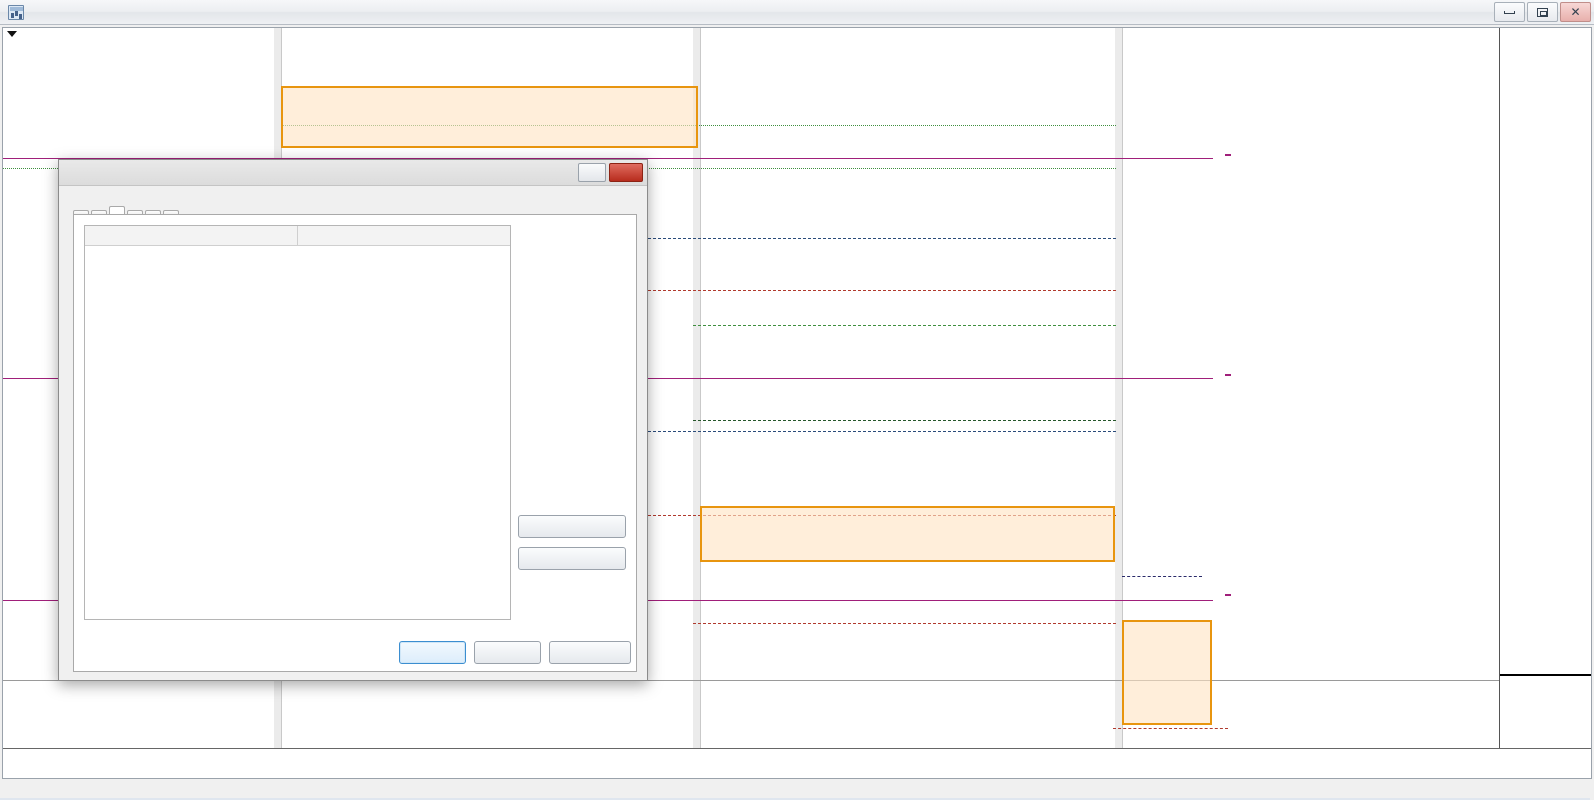 The image size is (1594, 800). I want to click on chart-window-icon, so click(16, 12).